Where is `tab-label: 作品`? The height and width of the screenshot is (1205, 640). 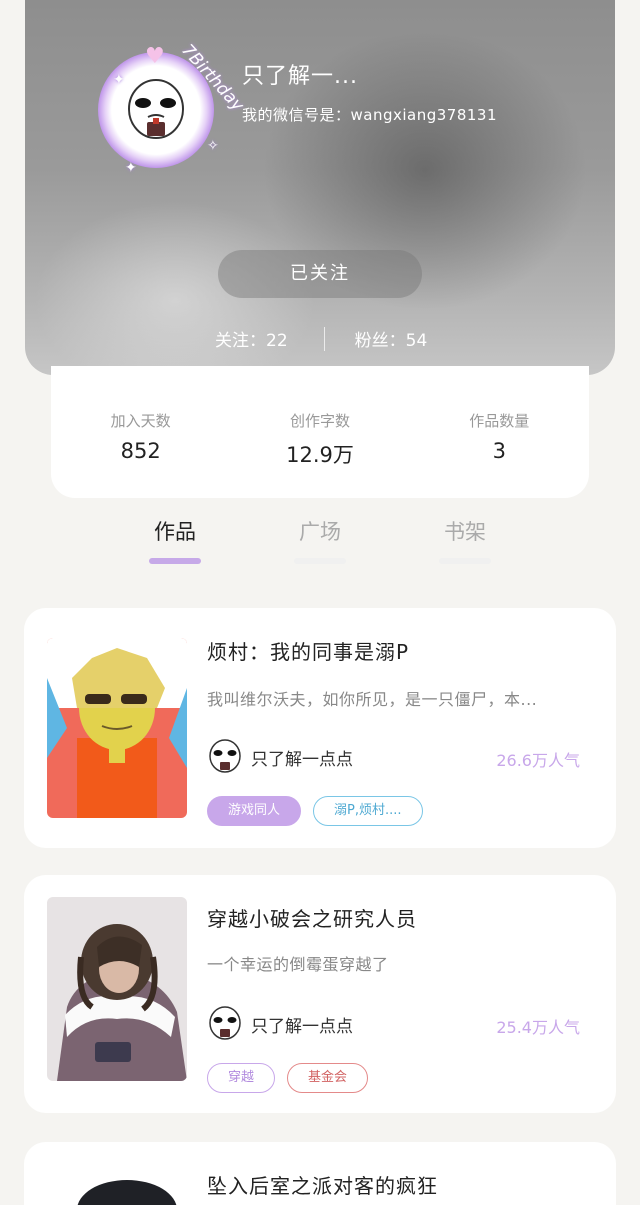 tab-label: 作品 is located at coordinates (175, 532).